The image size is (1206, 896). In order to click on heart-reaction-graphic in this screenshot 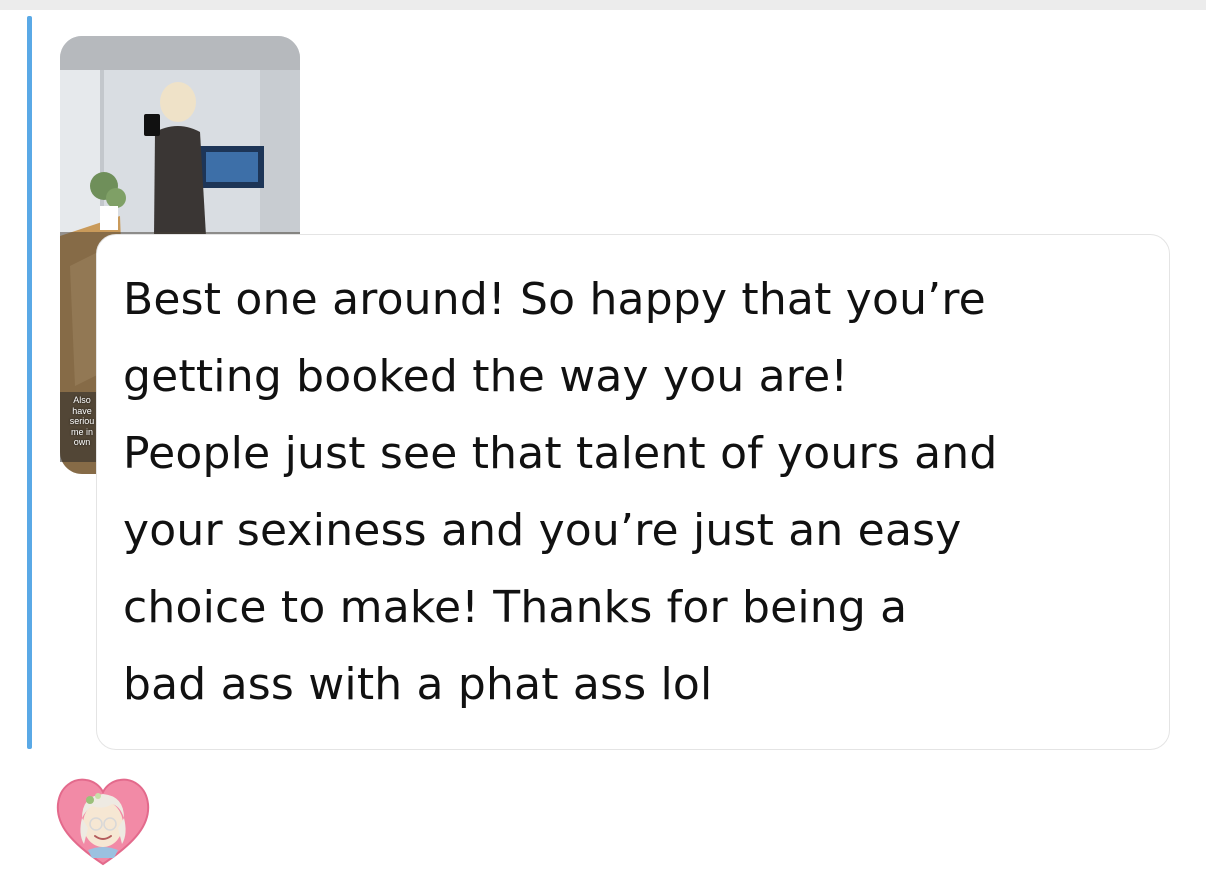, I will do `click(103, 822)`.